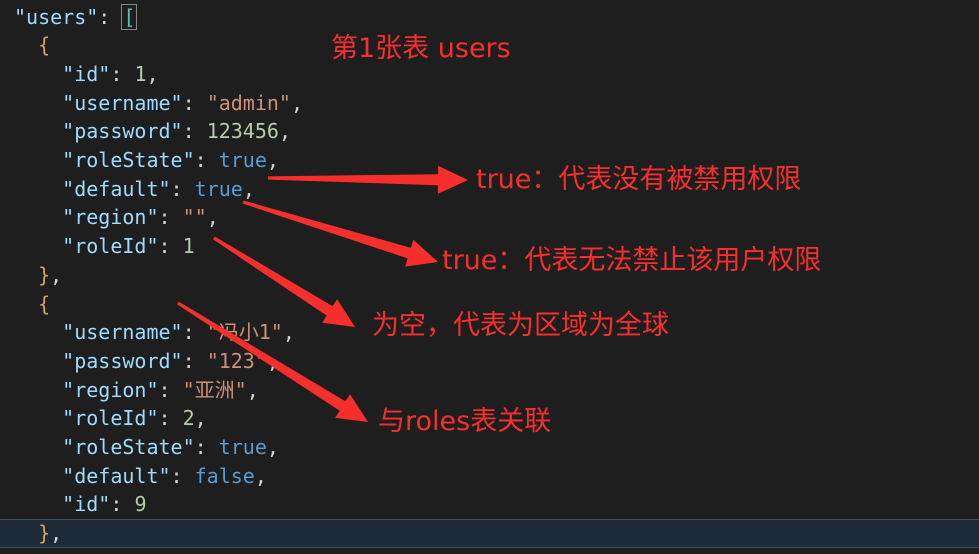 The width and height of the screenshot is (979, 554). I want to click on code-line: "username": "admin",, so click(489, 103).